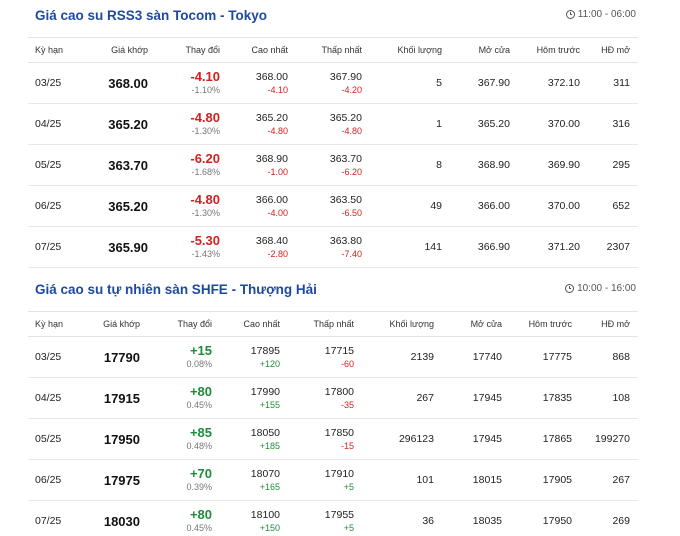 The width and height of the screenshot is (680, 536). I want to click on high-cell: 366.00 -4.00, so click(262, 206).